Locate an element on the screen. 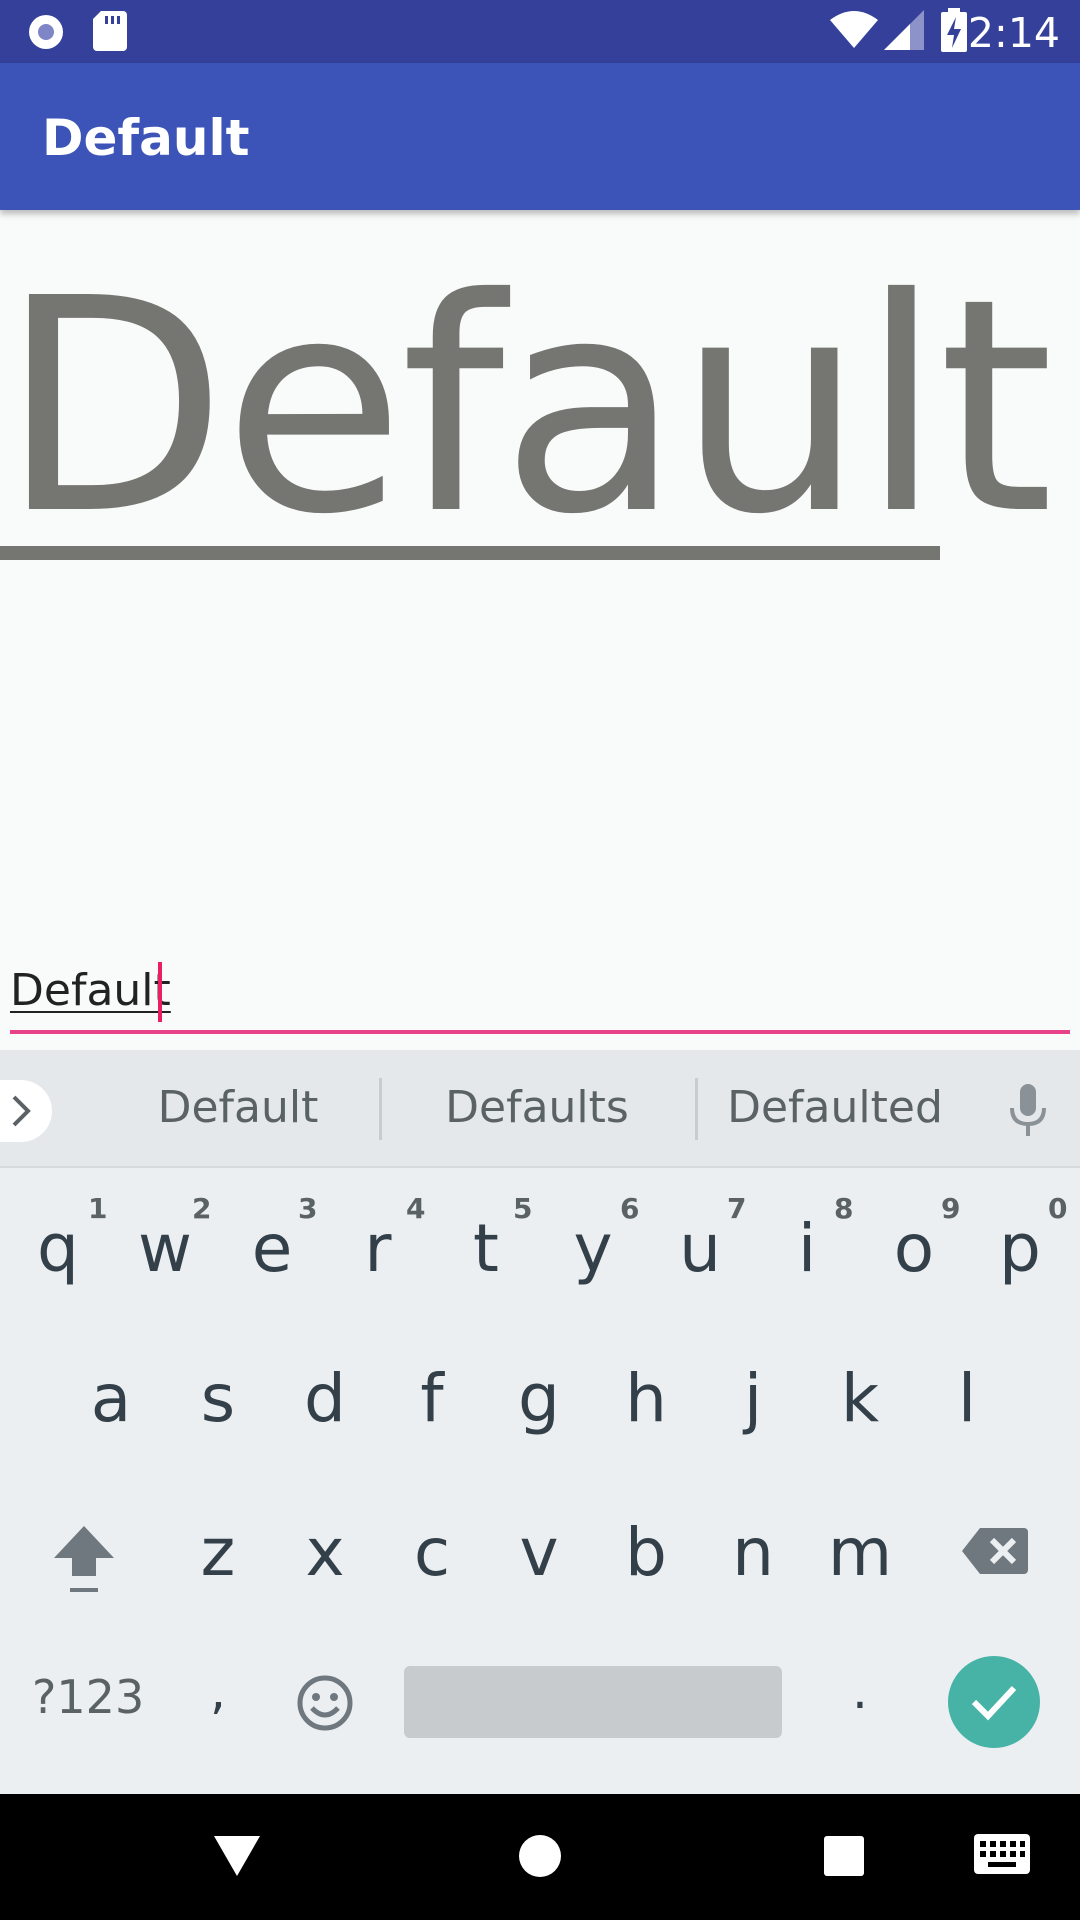 The height and width of the screenshot is (1920, 1080). recents-icon is located at coordinates (844, 1858).